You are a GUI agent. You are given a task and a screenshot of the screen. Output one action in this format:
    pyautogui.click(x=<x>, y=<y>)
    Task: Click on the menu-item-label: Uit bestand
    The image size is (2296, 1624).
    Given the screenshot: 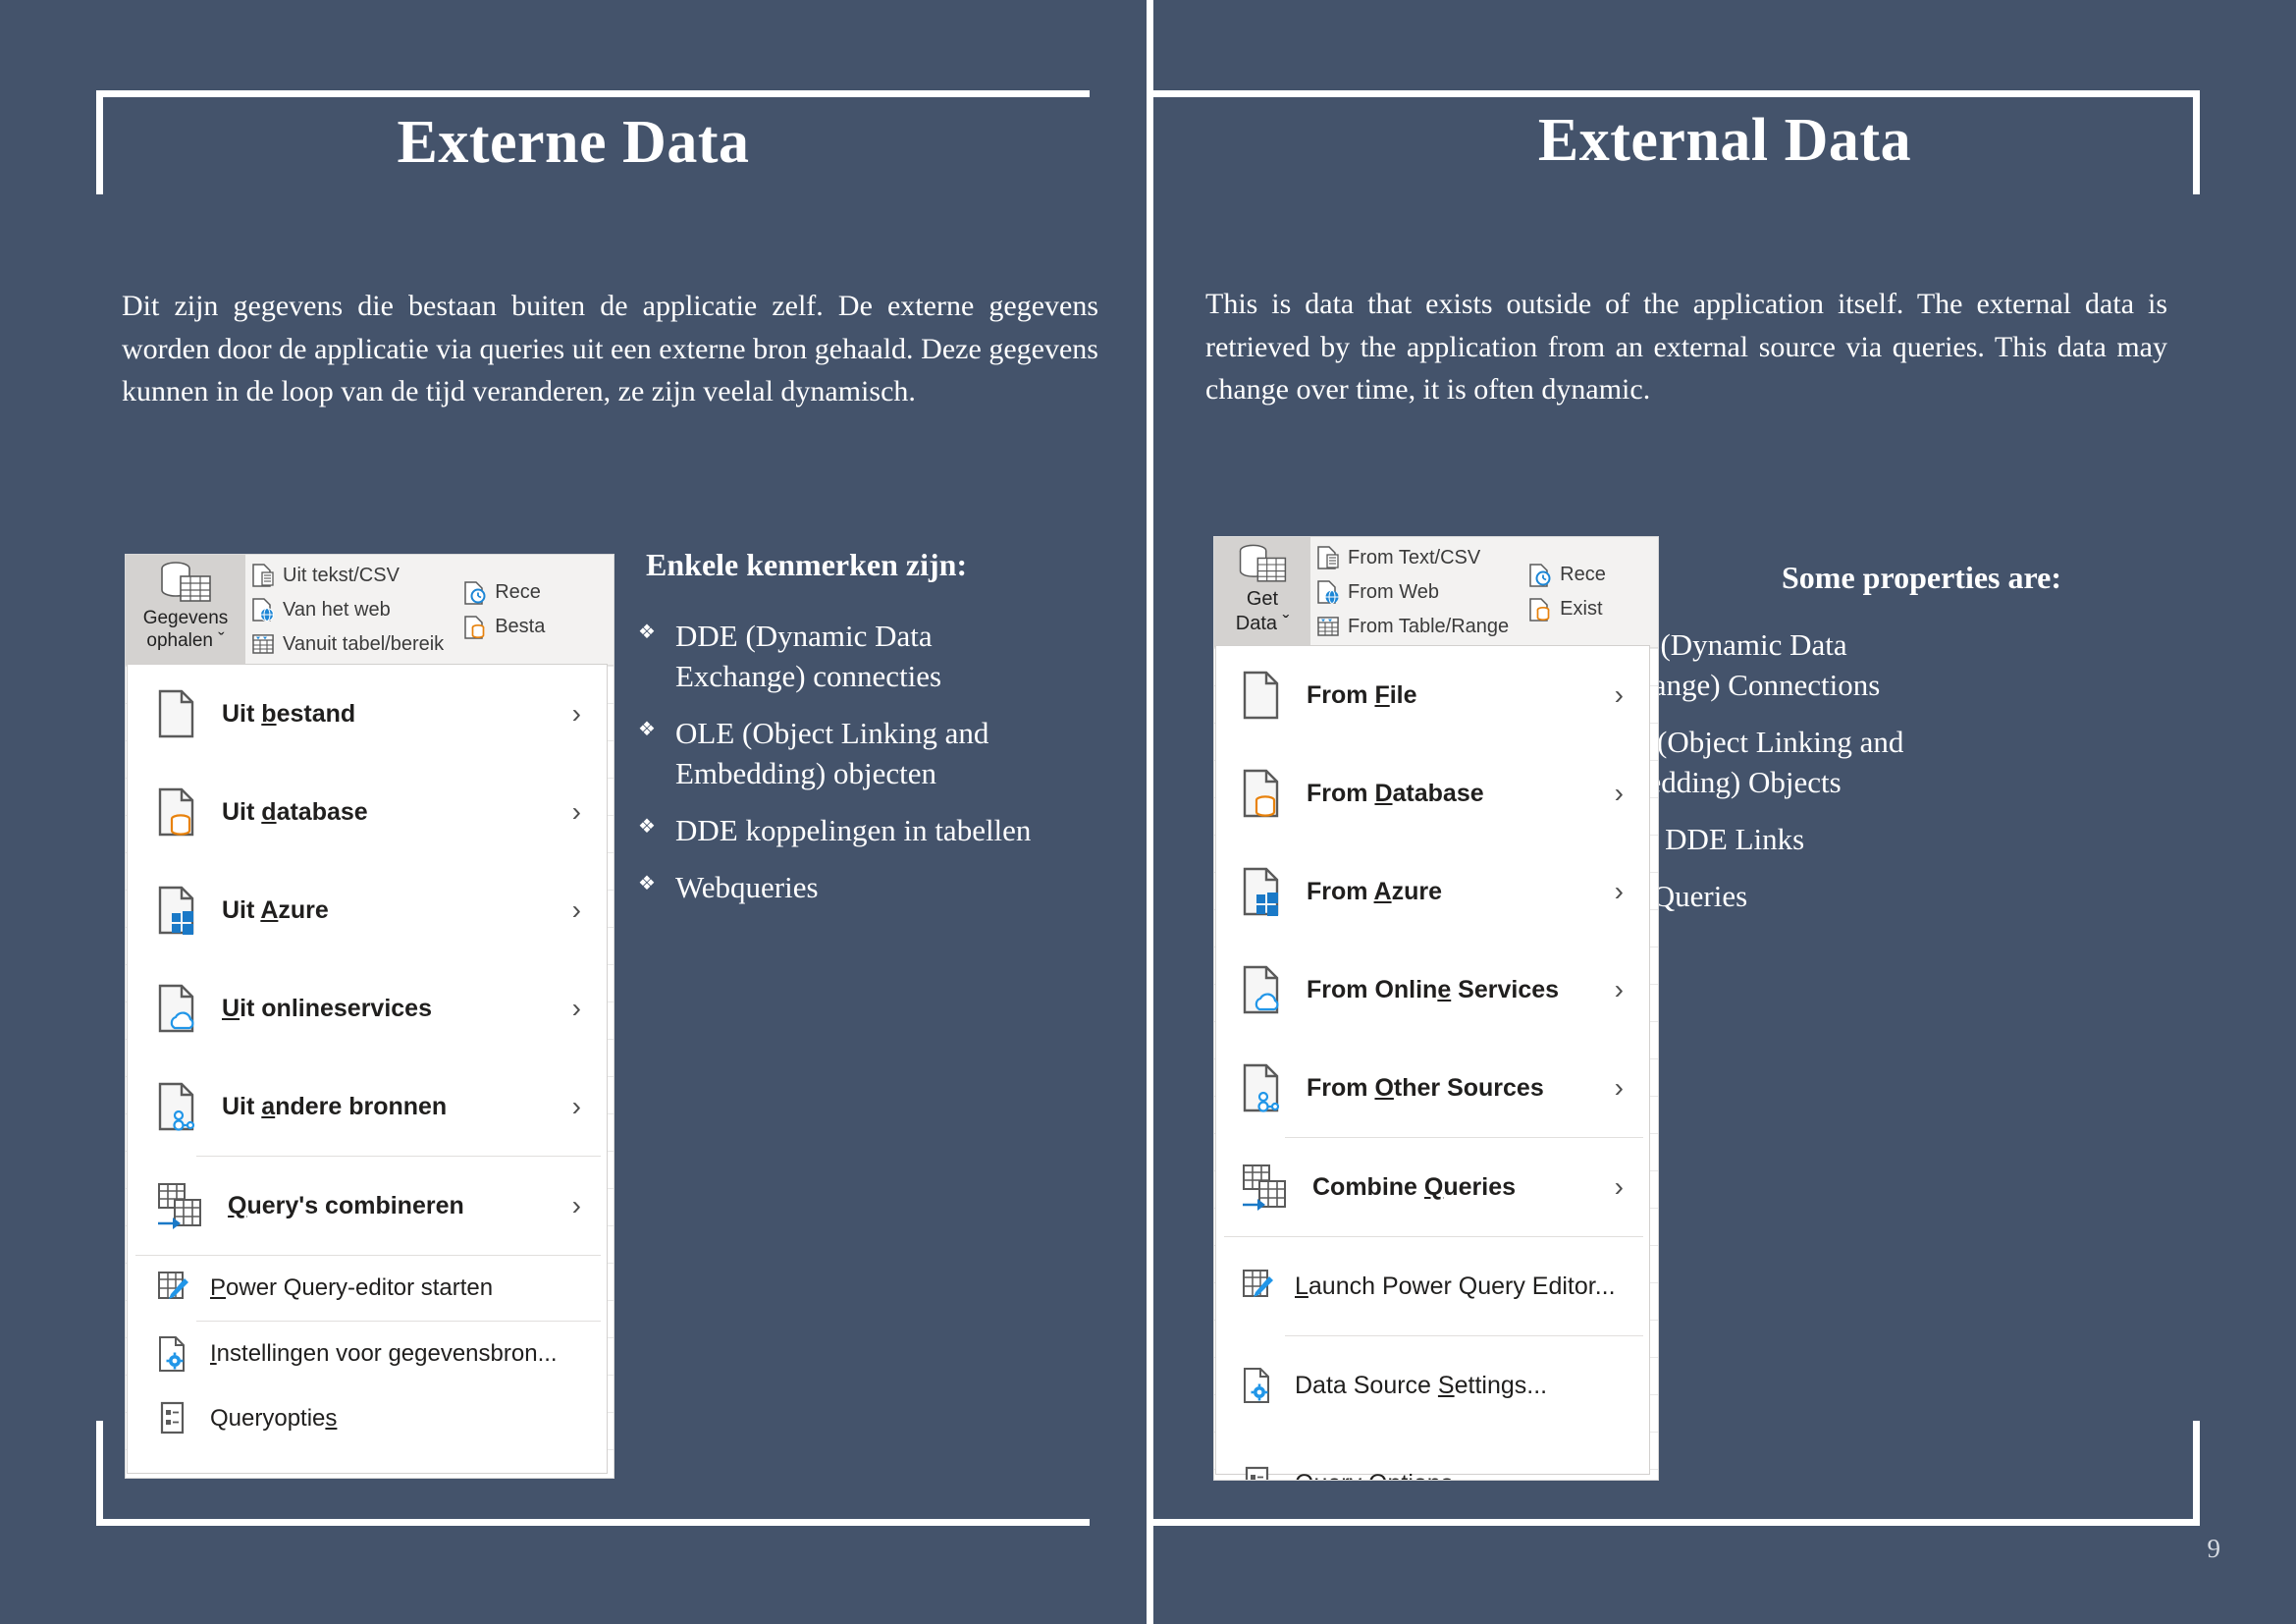 What is the action you would take?
    pyautogui.click(x=289, y=713)
    